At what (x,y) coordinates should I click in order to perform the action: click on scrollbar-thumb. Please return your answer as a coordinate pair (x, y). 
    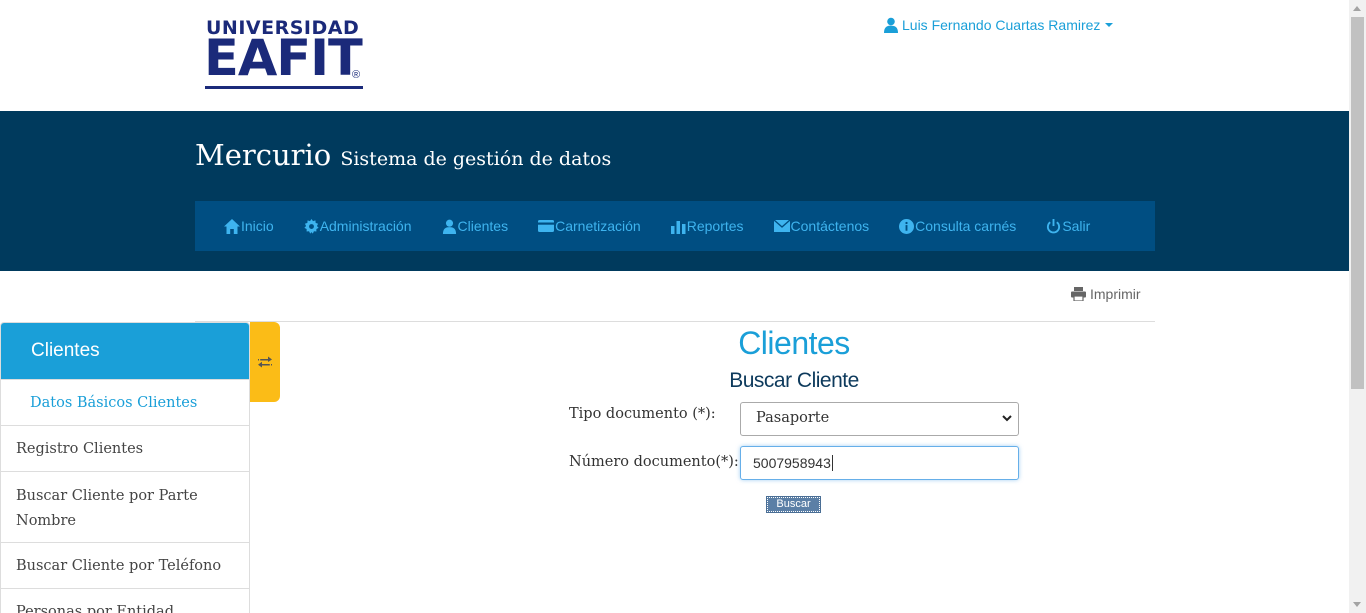
    Looking at the image, I should click on (1357, 203).